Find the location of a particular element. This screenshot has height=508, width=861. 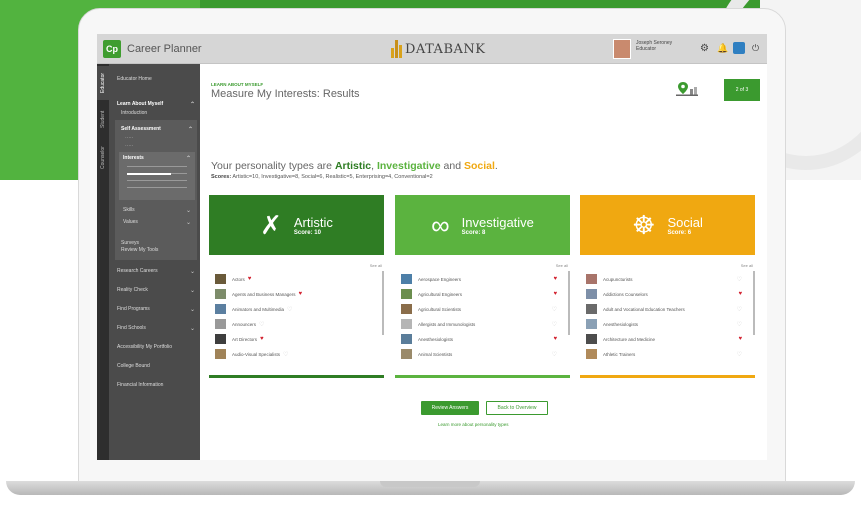

list-item: Aerospace Engineers ♥ is located at coordinates (481, 279).